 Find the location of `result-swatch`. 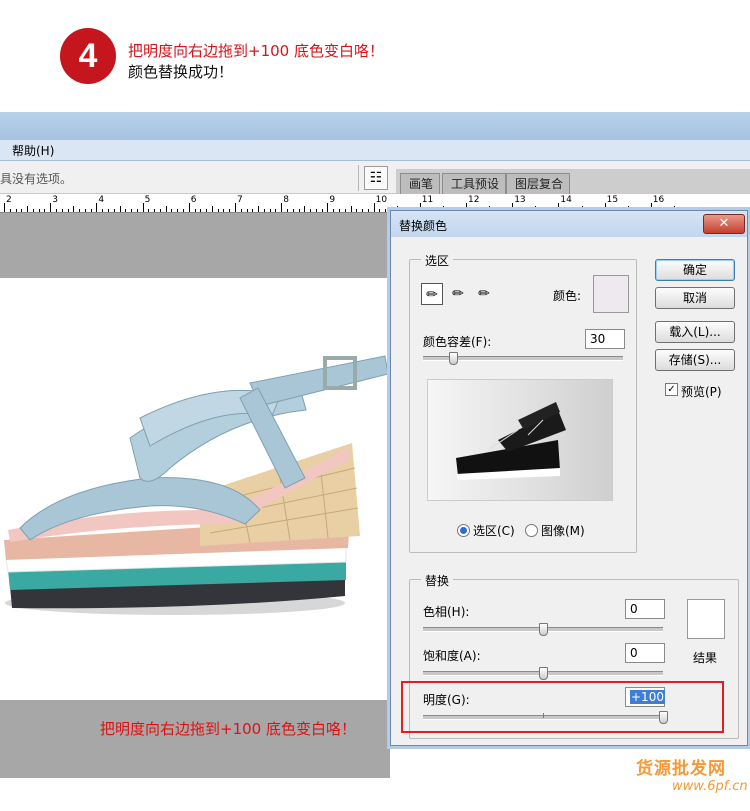

result-swatch is located at coordinates (706, 619).